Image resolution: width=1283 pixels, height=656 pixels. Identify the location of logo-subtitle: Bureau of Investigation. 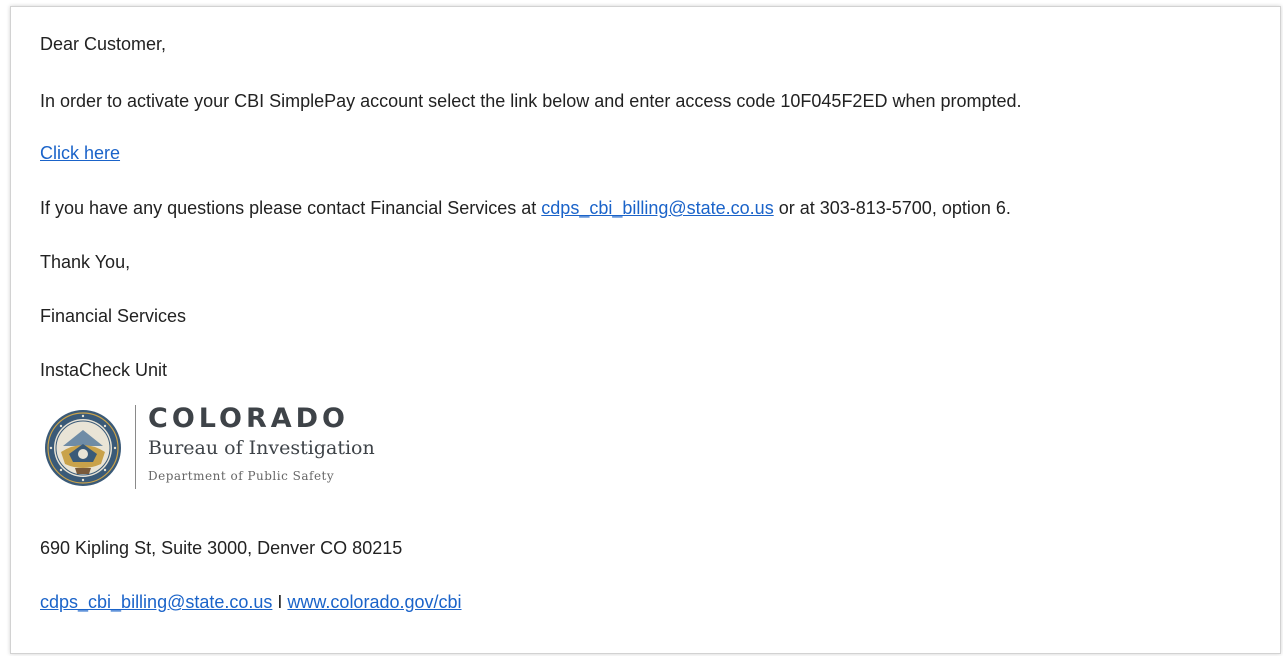
(261, 448).